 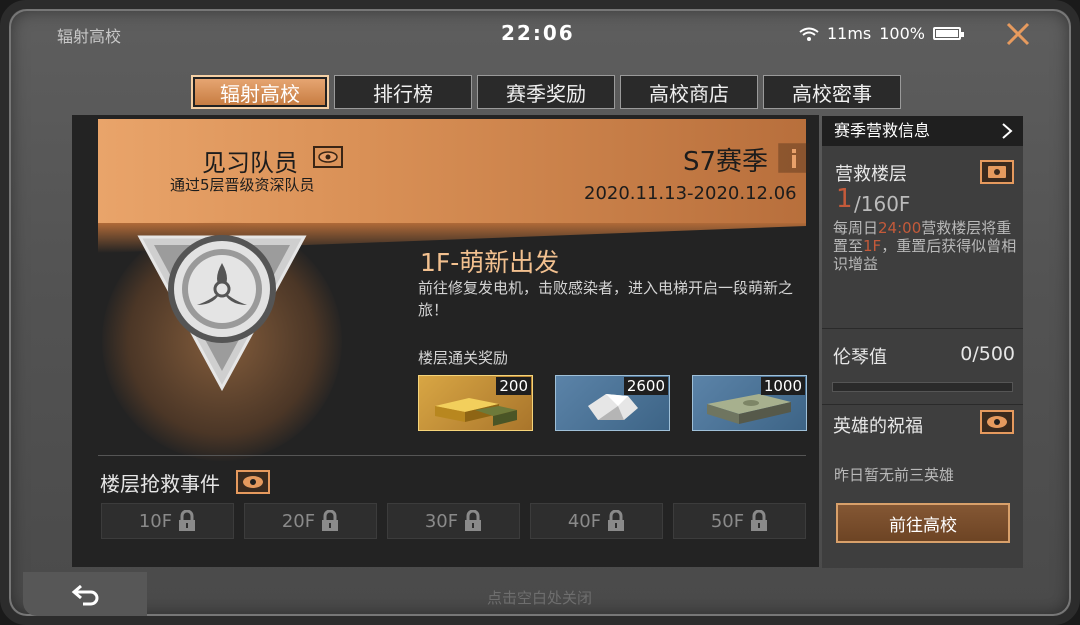 What do you see at coordinates (690, 193) in the screenshot?
I see `season-dates: 2020.11.13-2020.12.06` at bounding box center [690, 193].